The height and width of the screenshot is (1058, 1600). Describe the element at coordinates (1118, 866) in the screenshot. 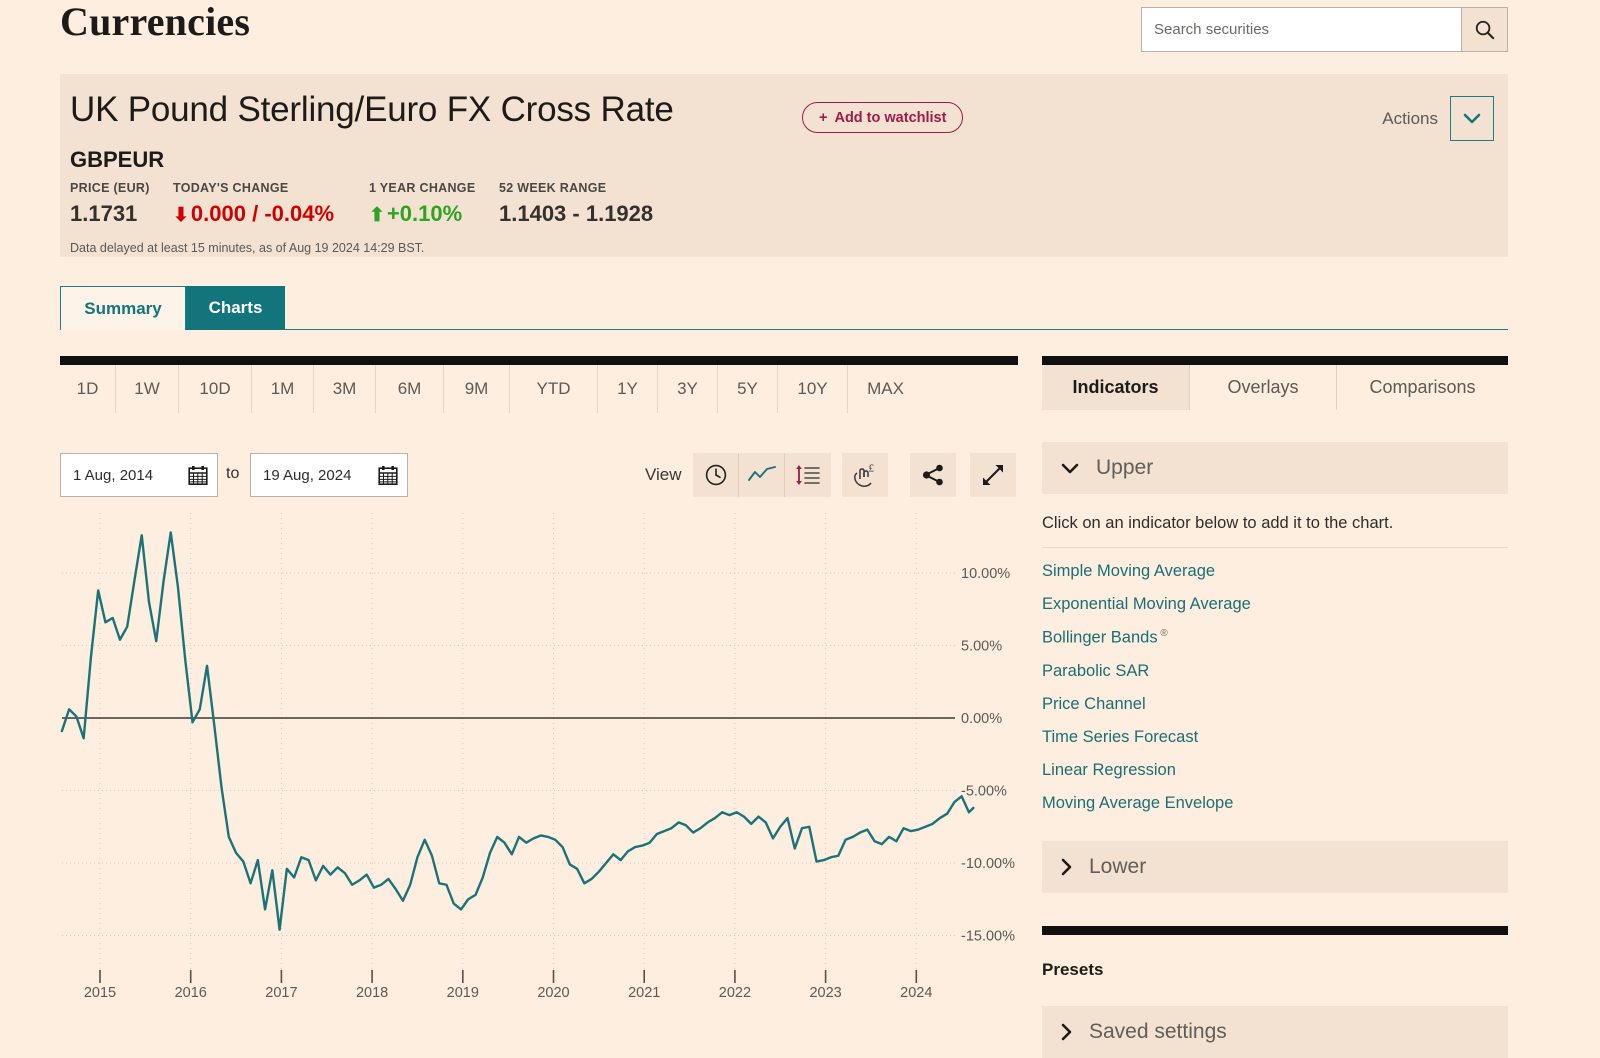

I see `accordion-lower-label: Lower` at that location.